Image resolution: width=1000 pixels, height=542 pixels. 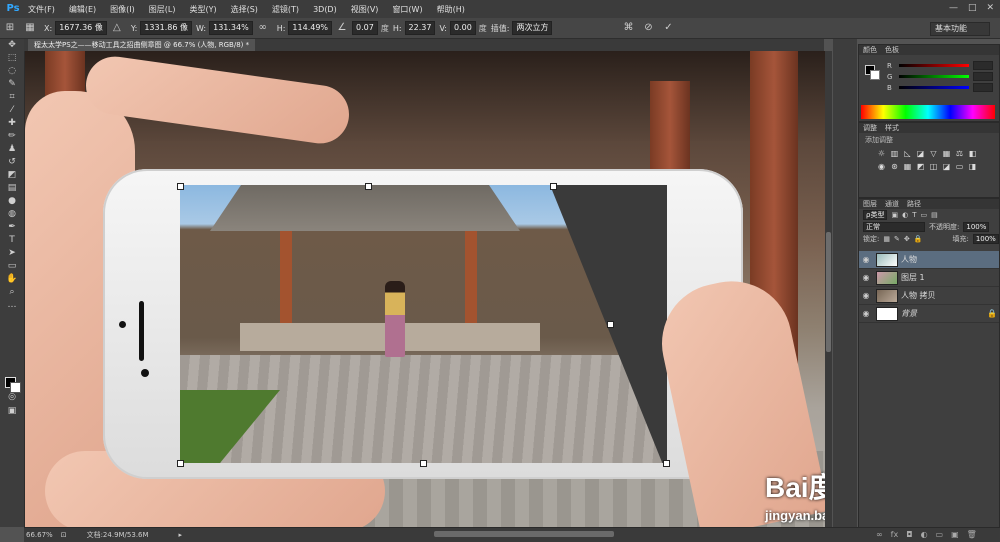 I want to click on menu-edit: 编辑(E), so click(x=82, y=9).